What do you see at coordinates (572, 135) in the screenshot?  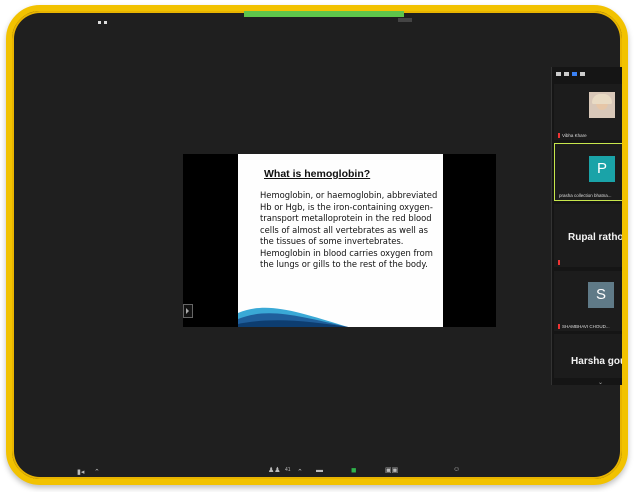 I see `participant-name: Vibha Khare` at bounding box center [572, 135].